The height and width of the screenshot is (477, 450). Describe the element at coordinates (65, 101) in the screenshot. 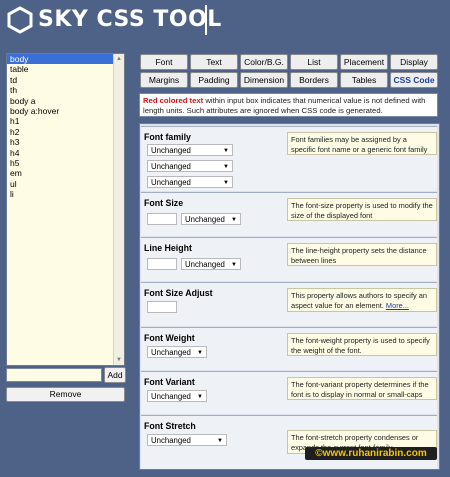

I see `list-item: body a` at that location.